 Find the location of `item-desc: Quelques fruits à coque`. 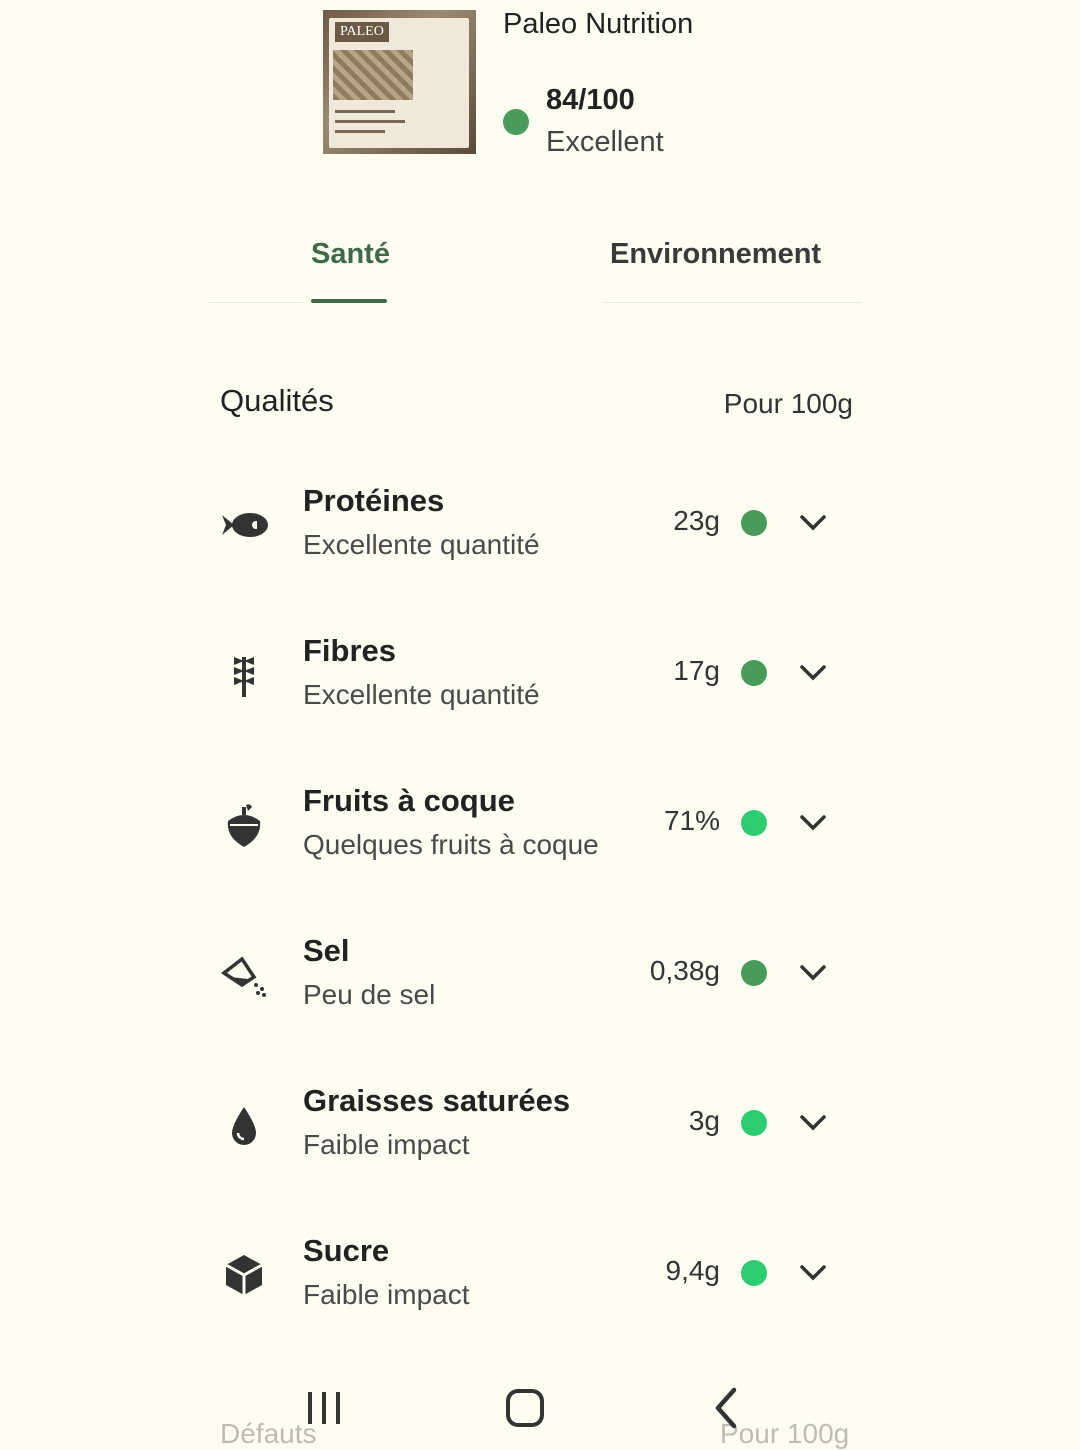

item-desc: Quelques fruits à coque is located at coordinates (451, 844).